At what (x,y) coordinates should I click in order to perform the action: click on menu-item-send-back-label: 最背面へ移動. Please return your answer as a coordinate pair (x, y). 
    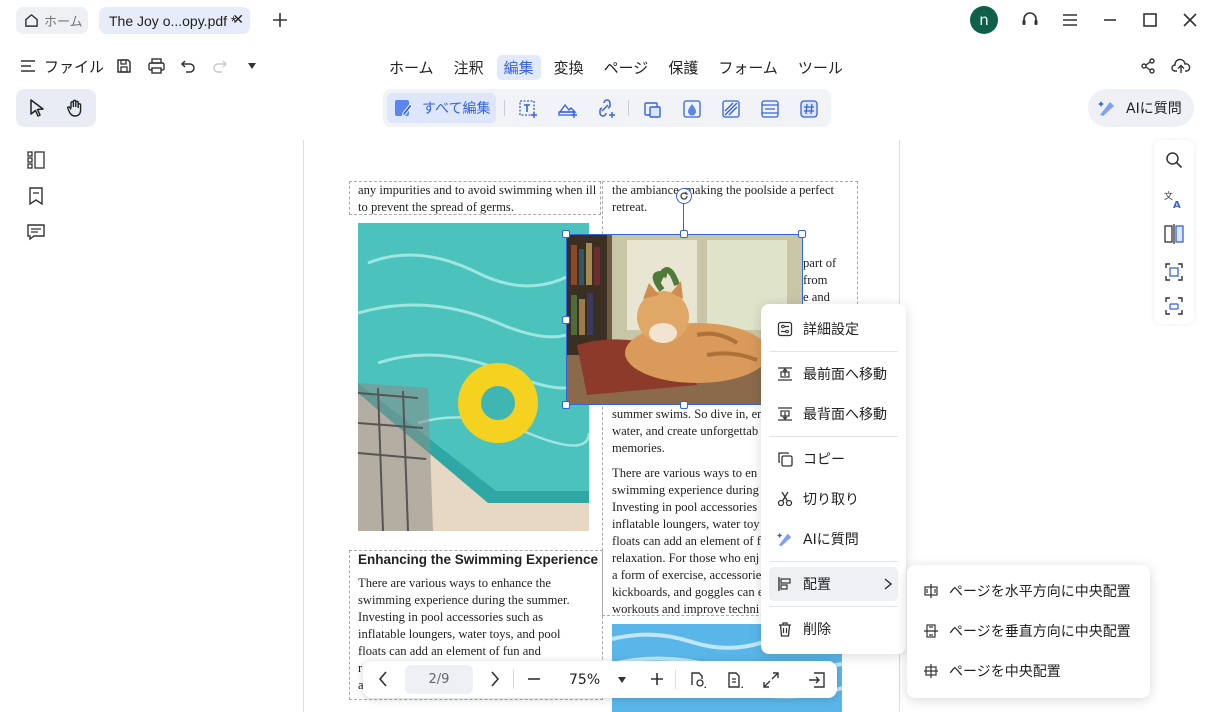
    Looking at the image, I should click on (845, 415).